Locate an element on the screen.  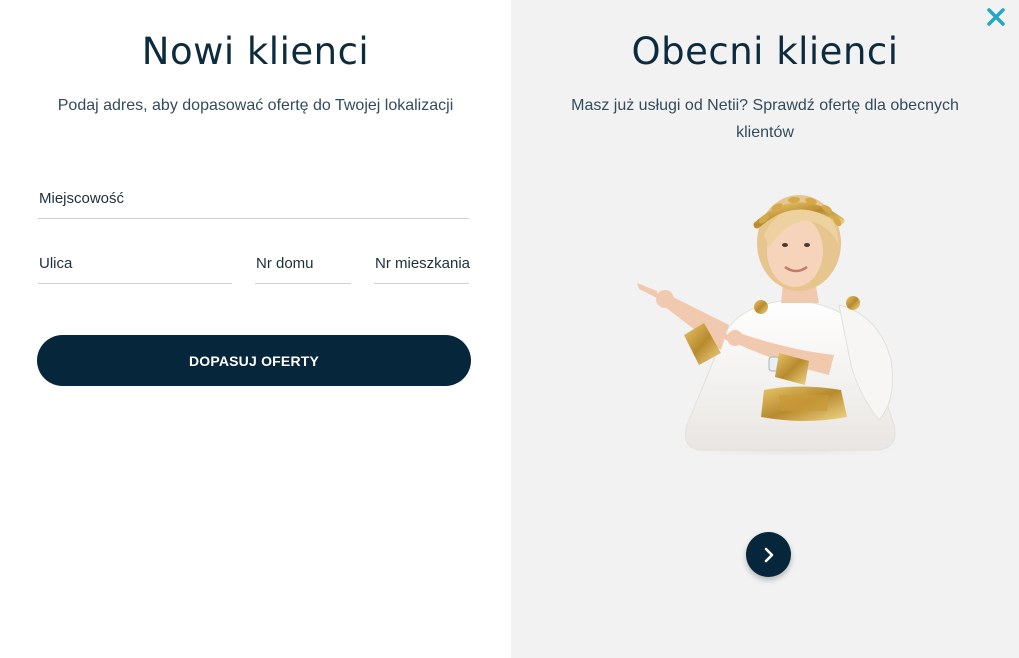
flat-number-field: Nr mieszkania is located at coordinates (423, 265).